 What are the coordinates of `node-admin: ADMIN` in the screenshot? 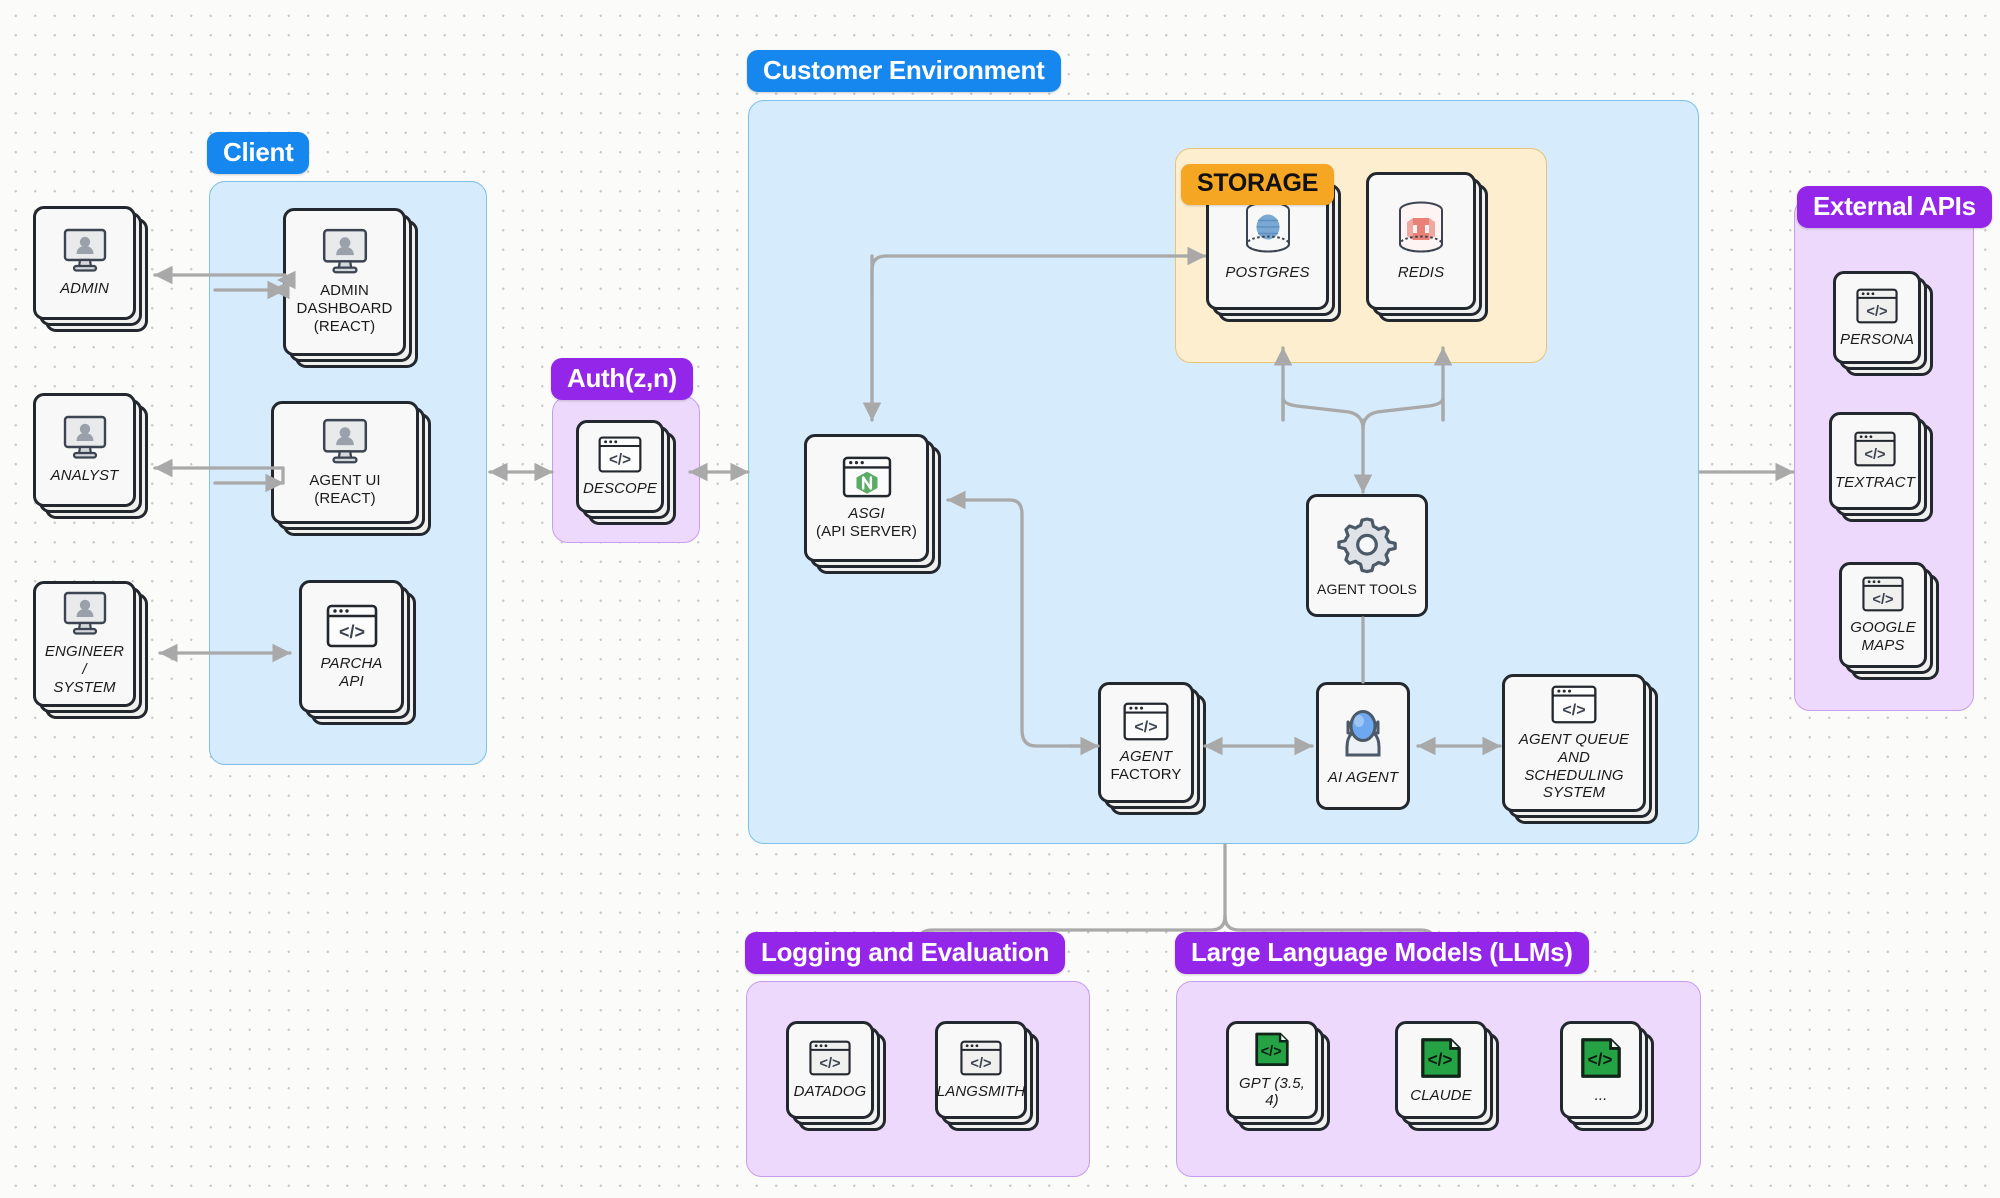 It's located at (90, 269).